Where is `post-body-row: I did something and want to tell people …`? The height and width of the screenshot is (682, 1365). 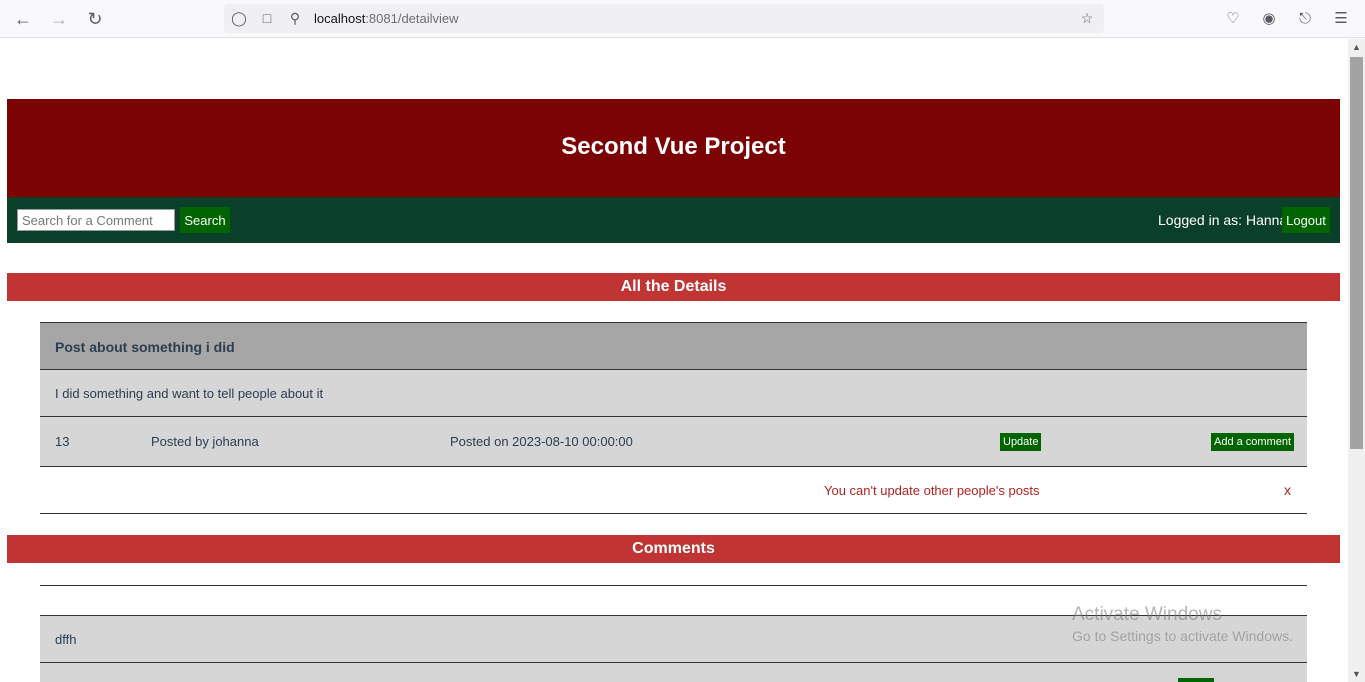 post-body-row: I did something and want to tell people … is located at coordinates (673, 393).